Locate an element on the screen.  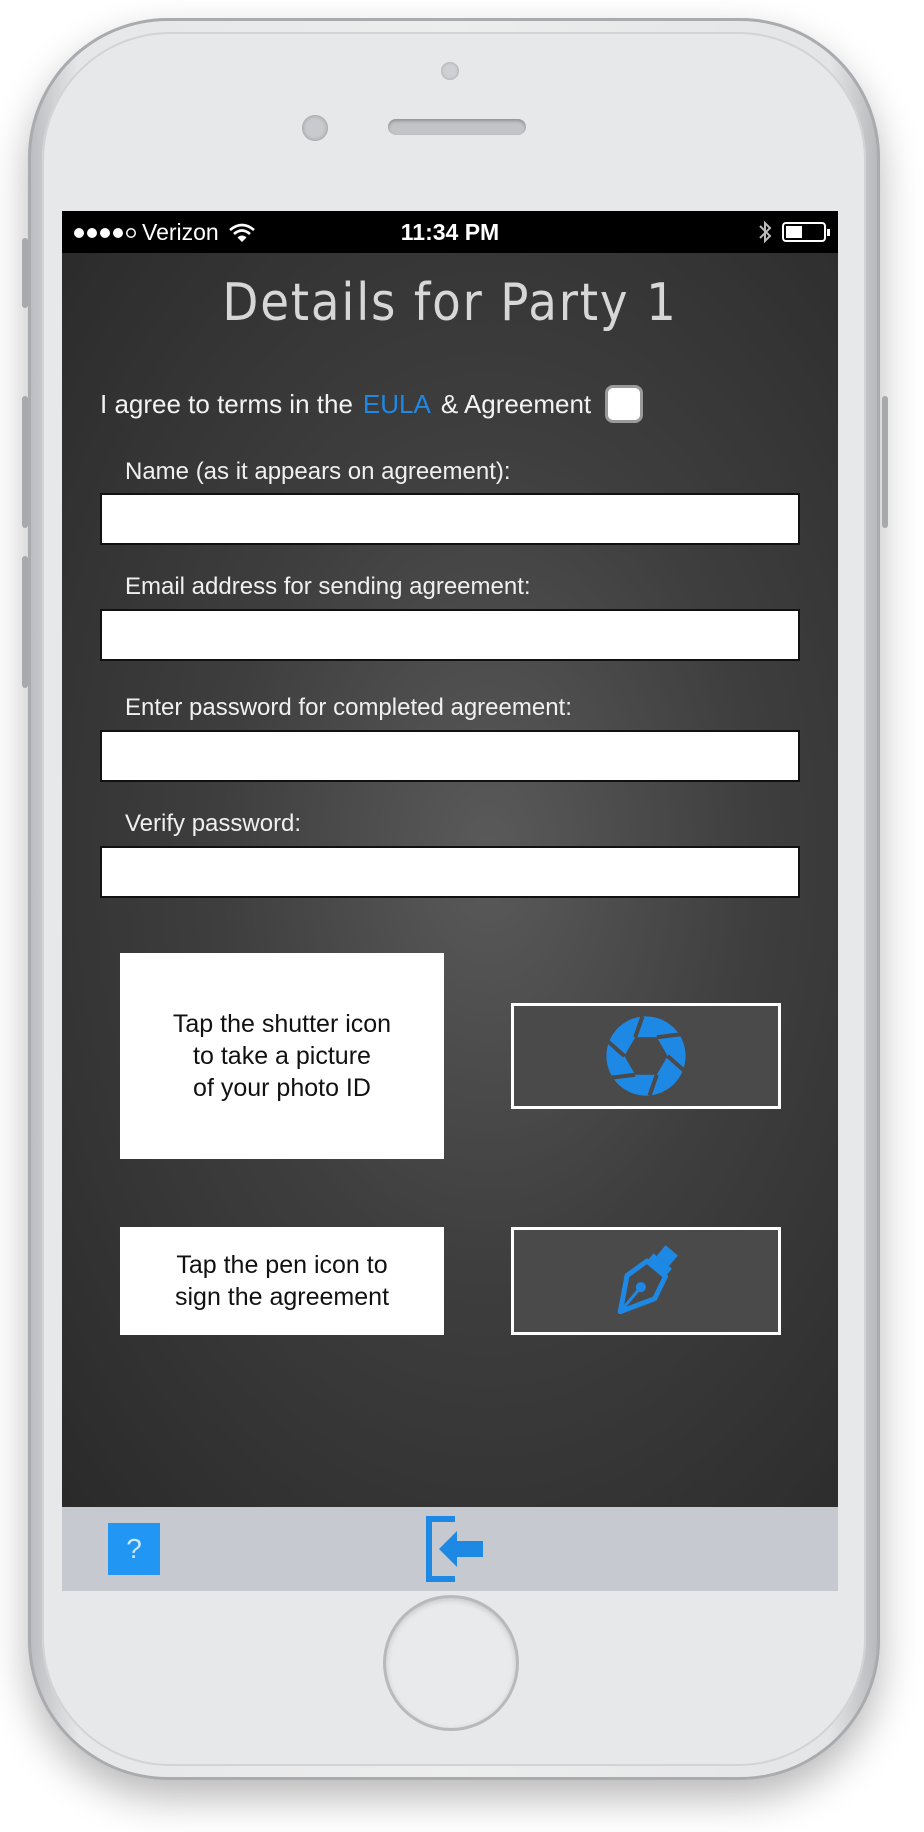
photo-instruction-line: Tap the shutter icon is located at coordinates (282, 1024).